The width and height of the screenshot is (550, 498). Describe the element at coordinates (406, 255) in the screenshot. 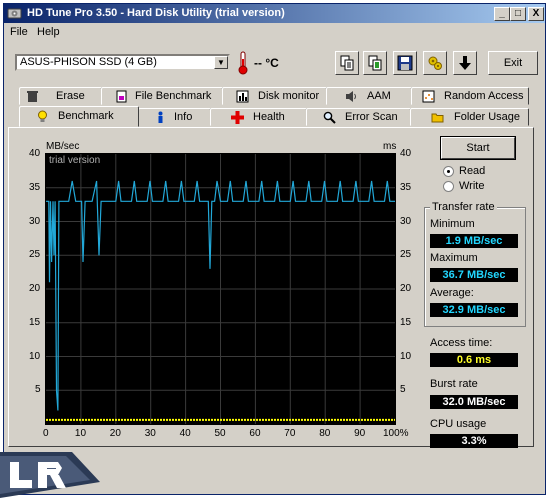

I see `y2-tick-label: 25` at that location.